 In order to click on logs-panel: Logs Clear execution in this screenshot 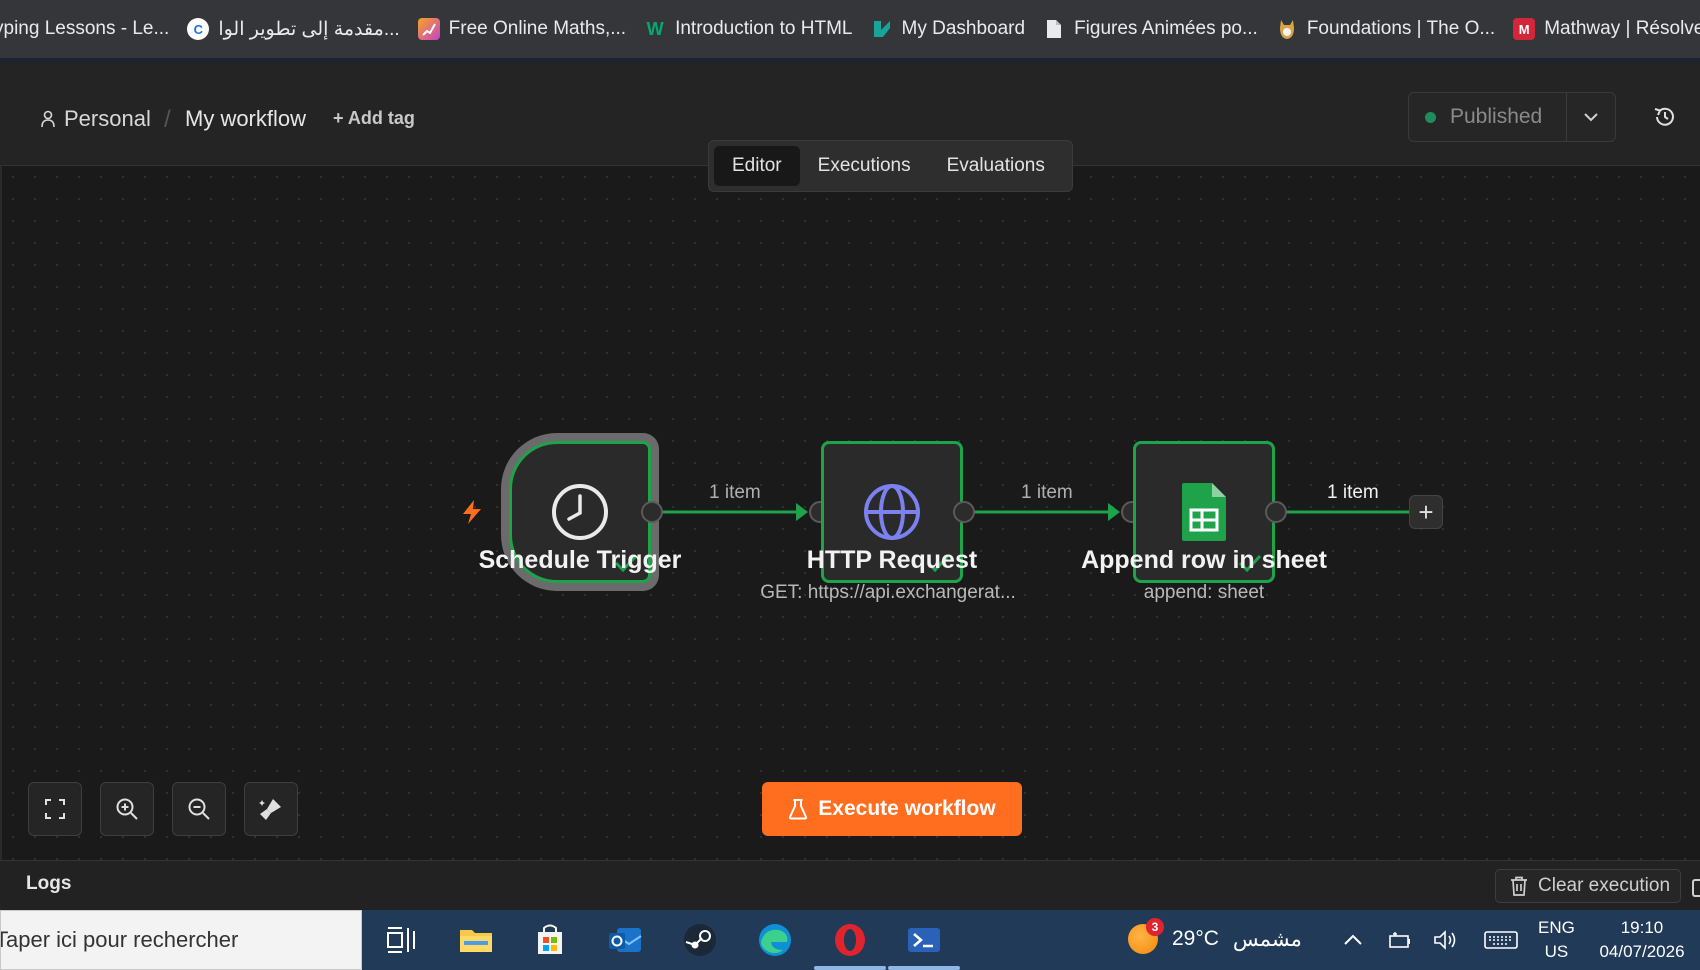, I will do `click(850, 885)`.